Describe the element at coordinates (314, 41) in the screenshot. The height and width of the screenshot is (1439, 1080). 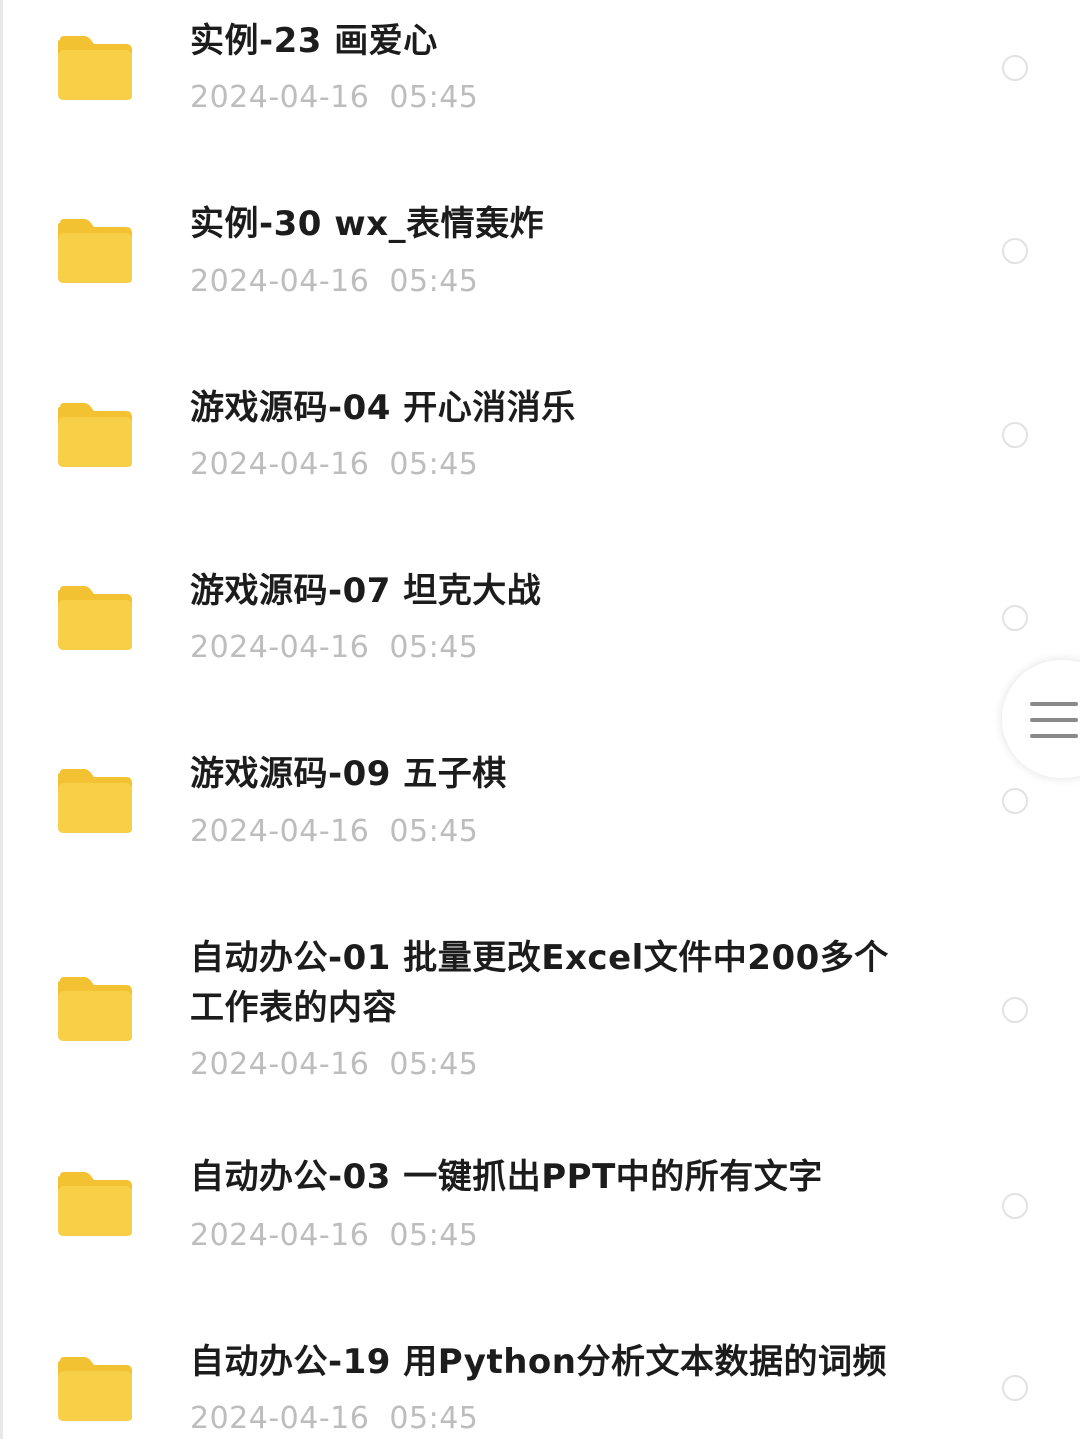
I see `file-name: 实例-23 画爱心` at that location.